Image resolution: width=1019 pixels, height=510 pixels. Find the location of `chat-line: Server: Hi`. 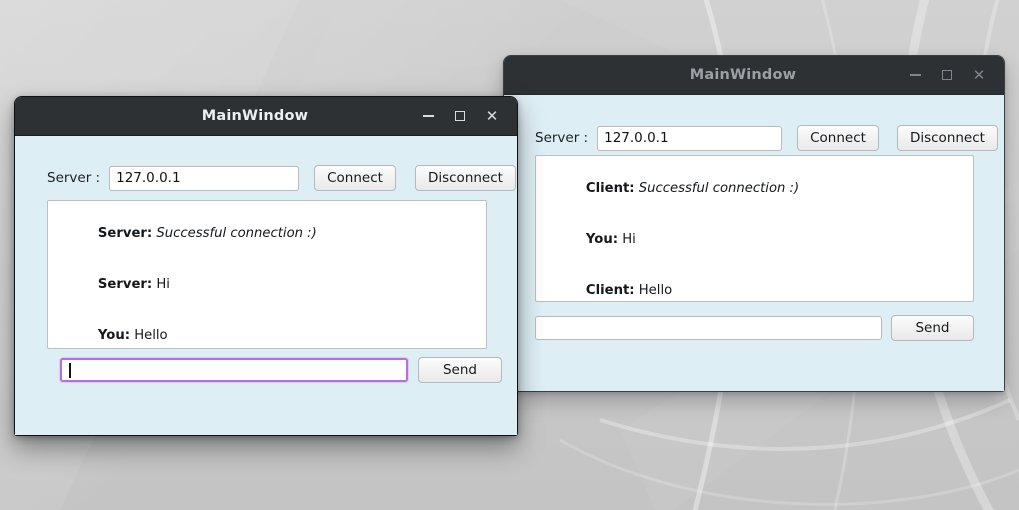

chat-line: Server: Hi is located at coordinates (267, 284).